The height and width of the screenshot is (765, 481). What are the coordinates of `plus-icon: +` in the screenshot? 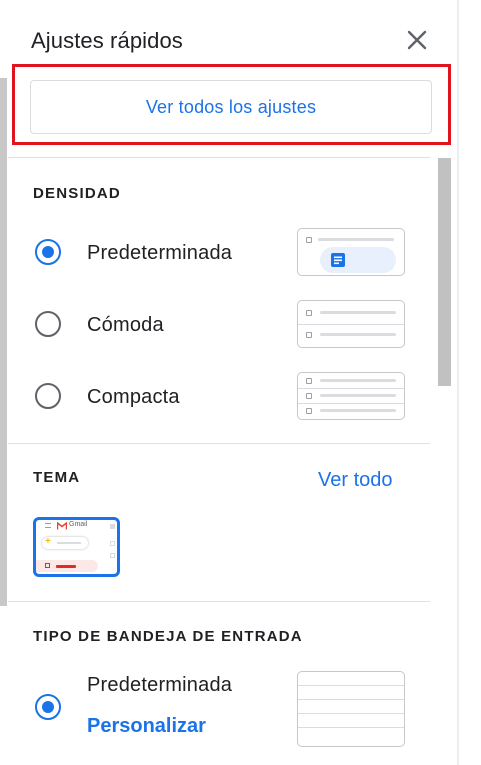 It's located at (48, 541).